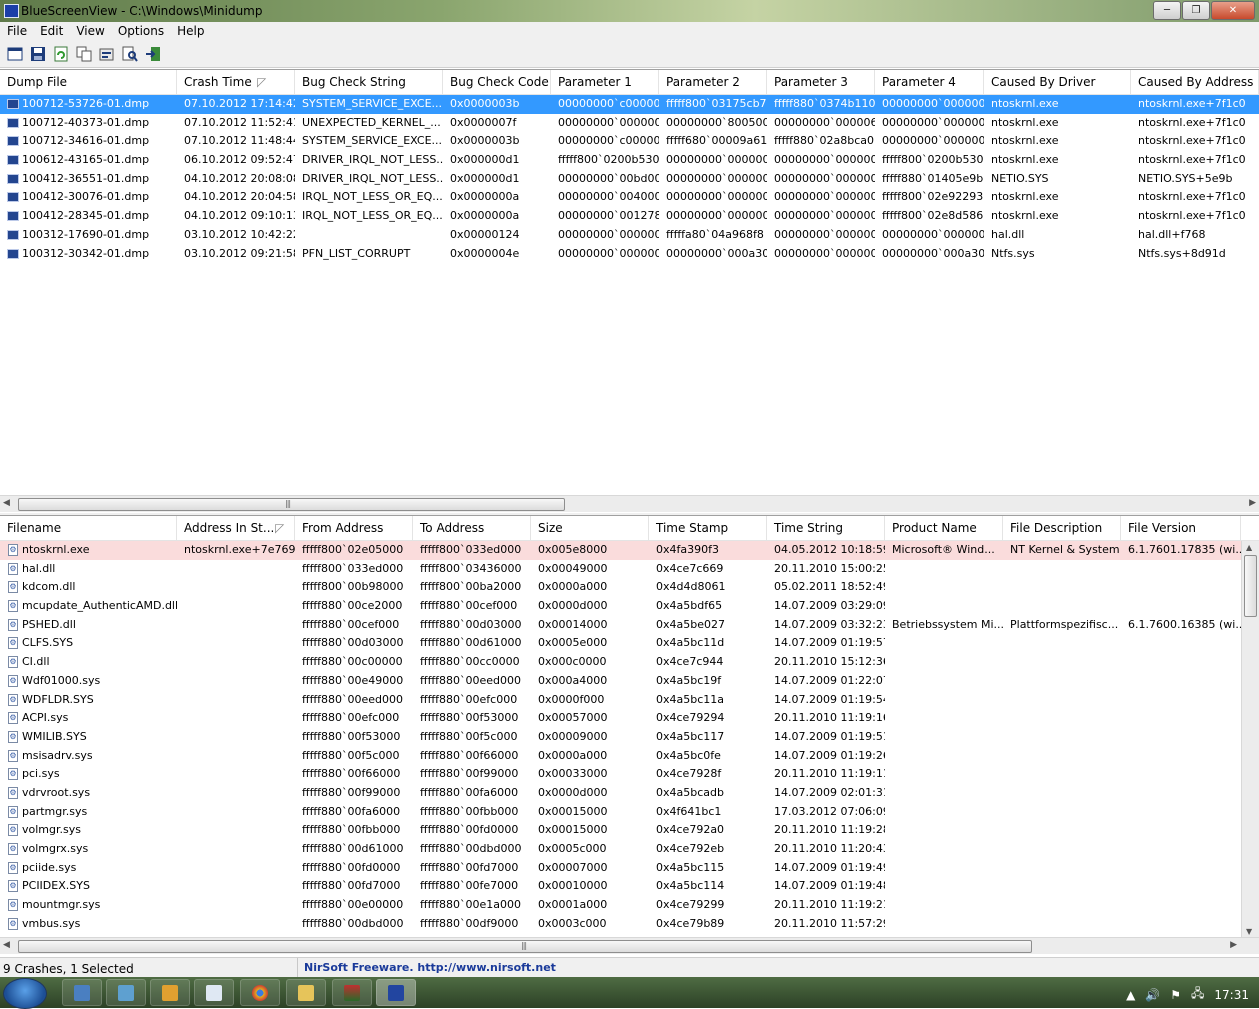 Image resolution: width=1259 pixels, height=1009 pixels. Describe the element at coordinates (713, 82) in the screenshot. I see `col-parameter-2: Parameter 2` at that location.